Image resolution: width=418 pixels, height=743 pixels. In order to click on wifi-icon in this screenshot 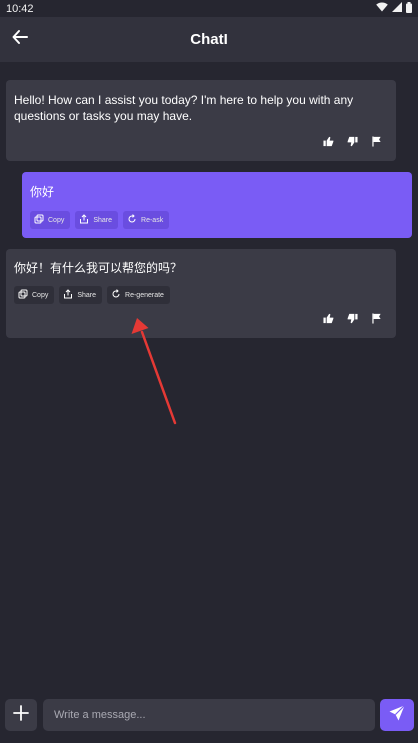, I will do `click(382, 8)`.